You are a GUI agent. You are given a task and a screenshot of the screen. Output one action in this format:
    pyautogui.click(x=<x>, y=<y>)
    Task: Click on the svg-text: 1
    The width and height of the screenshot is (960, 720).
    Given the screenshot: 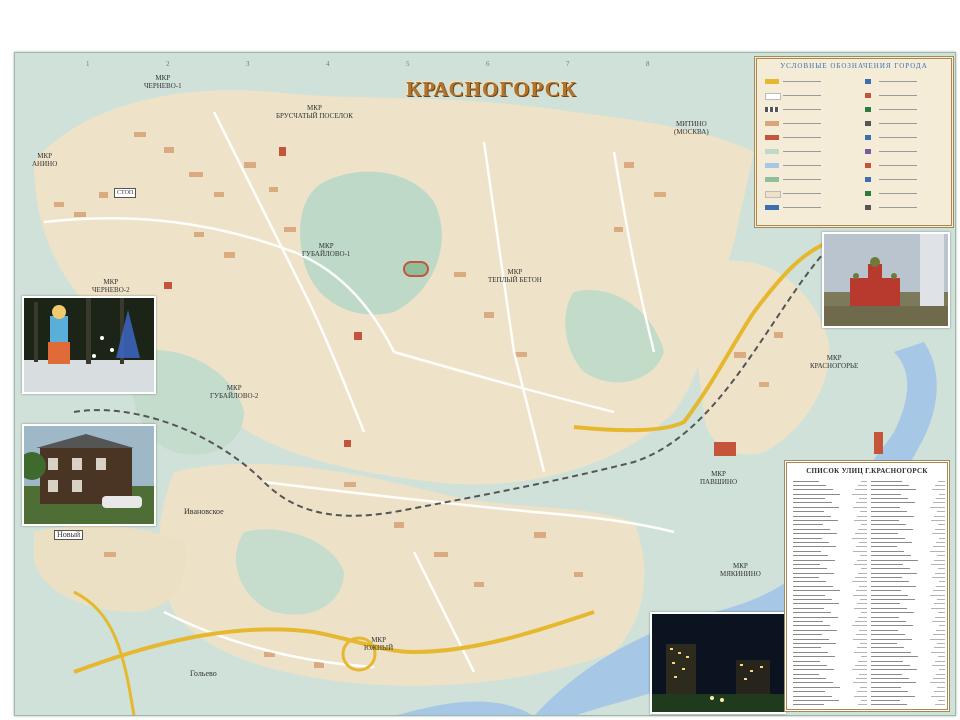 What is the action you would take?
    pyautogui.click(x=88, y=64)
    